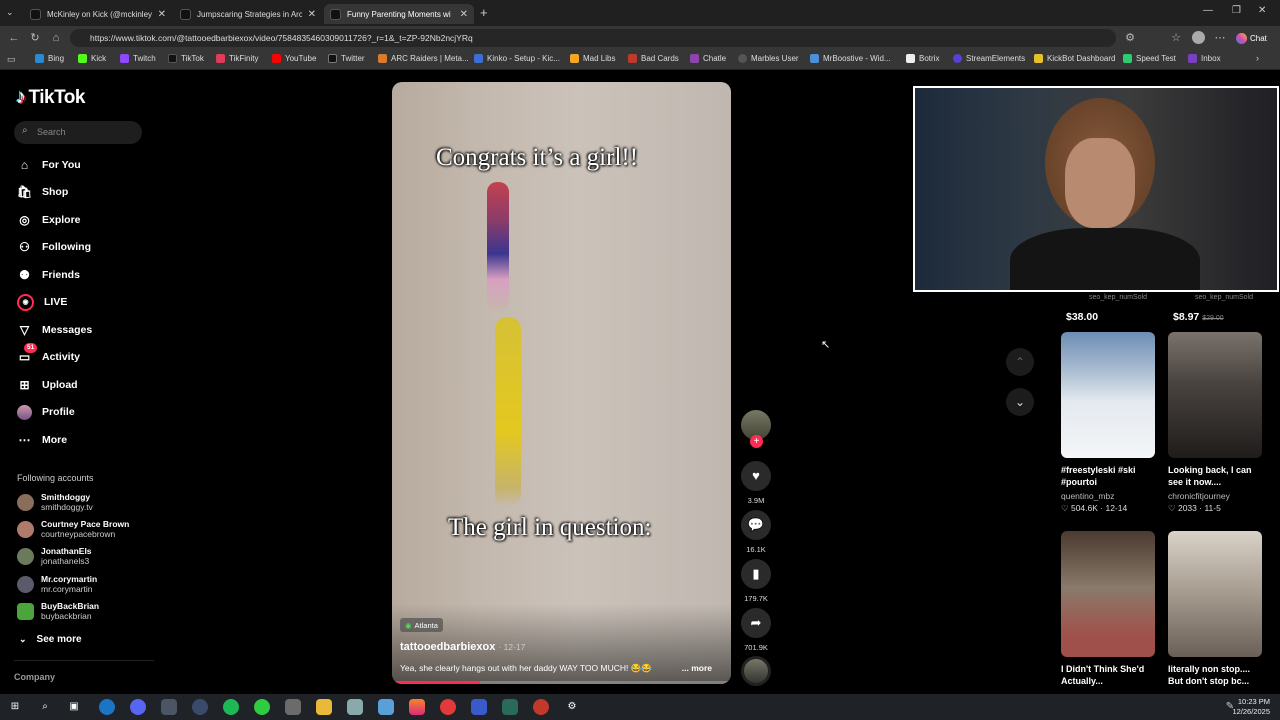 This screenshot has width=1280, height=720. Describe the element at coordinates (73, 529) in the screenshot. I see `following-account: Courtney Pace Brown courtneypacebrown` at that location.